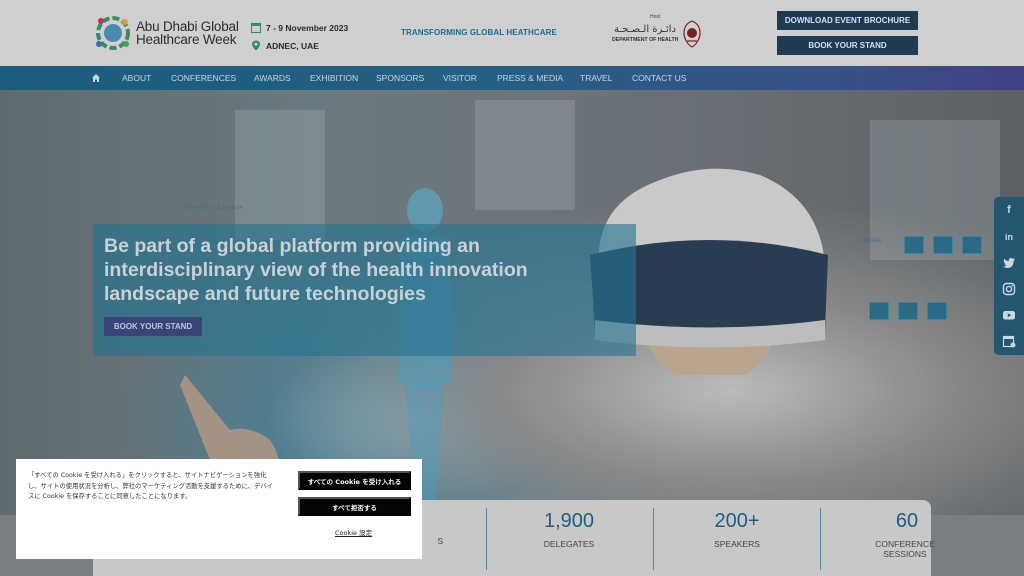 The height and width of the screenshot is (576, 1024). I want to click on book-stand-header-button: BOOK YOUR STAND, so click(847, 45).